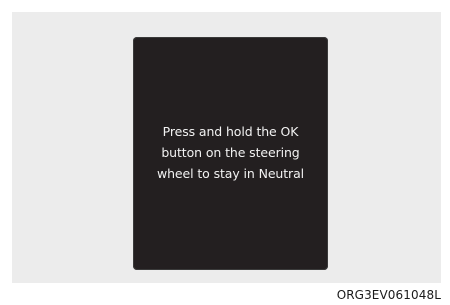 The width and height of the screenshot is (450, 305). I want to click on figure-code-label: ORG3EV061048L, so click(388, 295).